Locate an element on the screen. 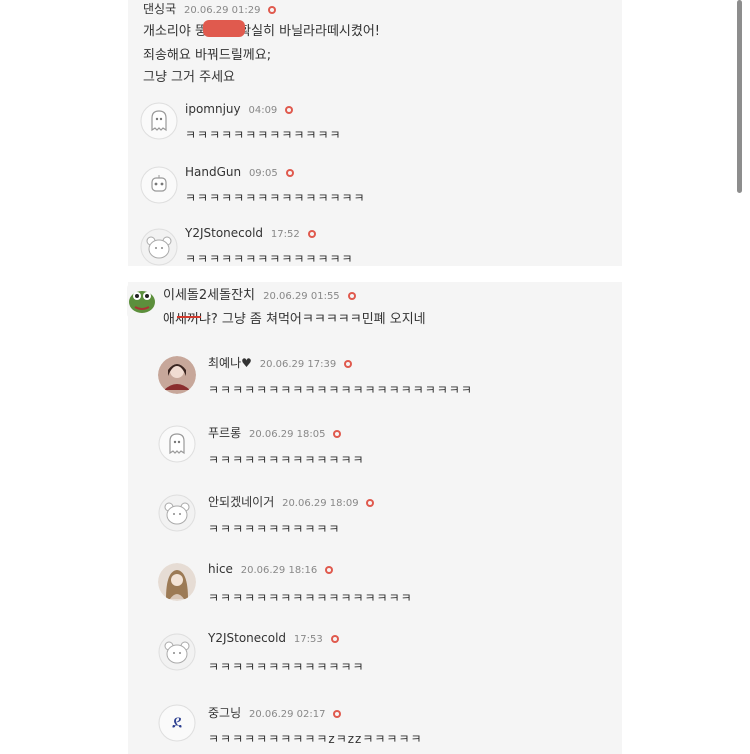 The width and height of the screenshot is (750, 754). avatar: ደ is located at coordinates (177, 723).